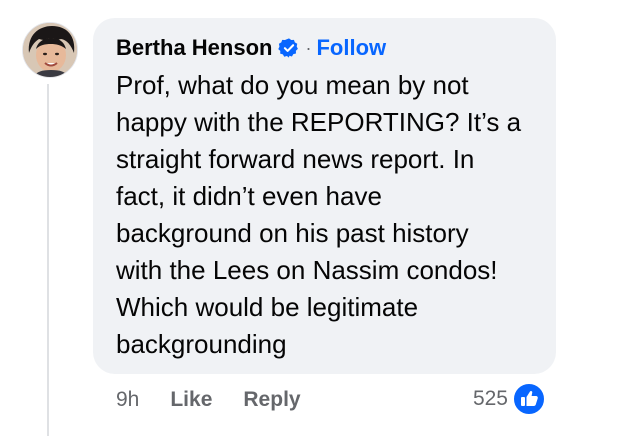  I want to click on reactions-summary: 525, so click(509, 399).